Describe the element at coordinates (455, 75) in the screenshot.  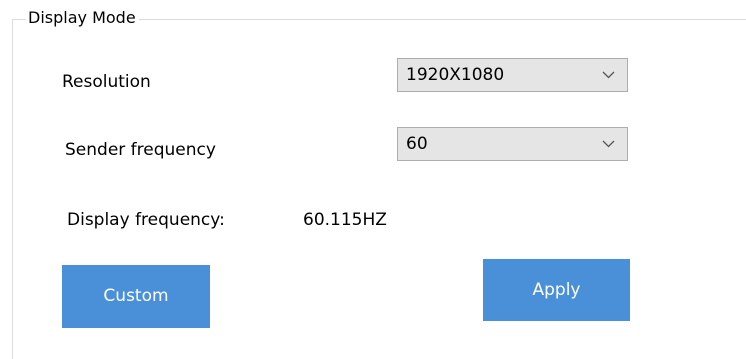
I see `resolution-value: 1920X1080` at that location.